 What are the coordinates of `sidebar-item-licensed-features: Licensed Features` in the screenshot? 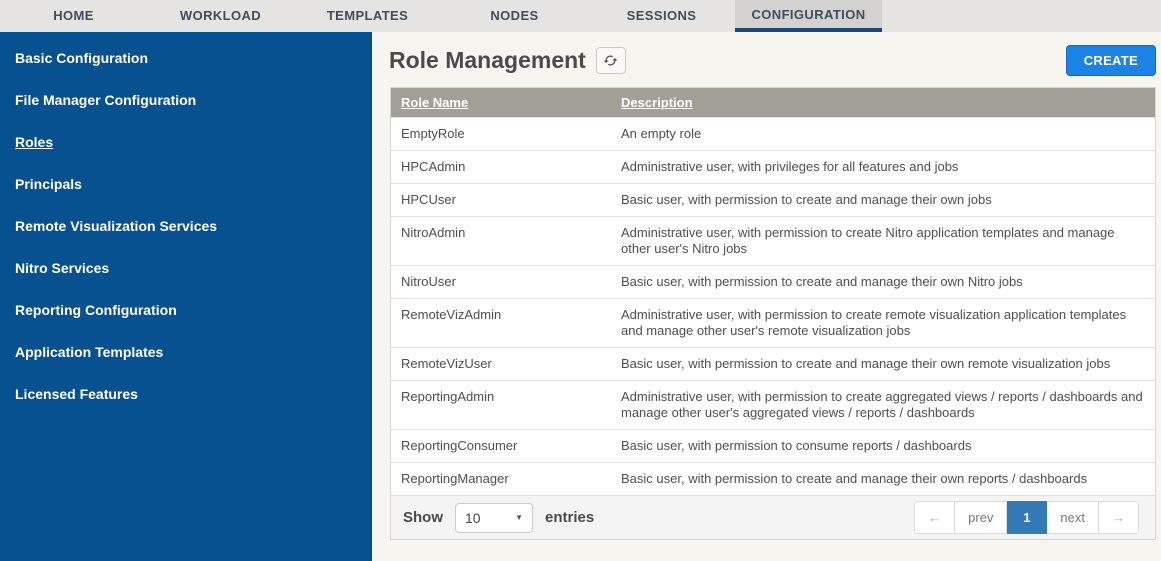 It's located at (186, 394).